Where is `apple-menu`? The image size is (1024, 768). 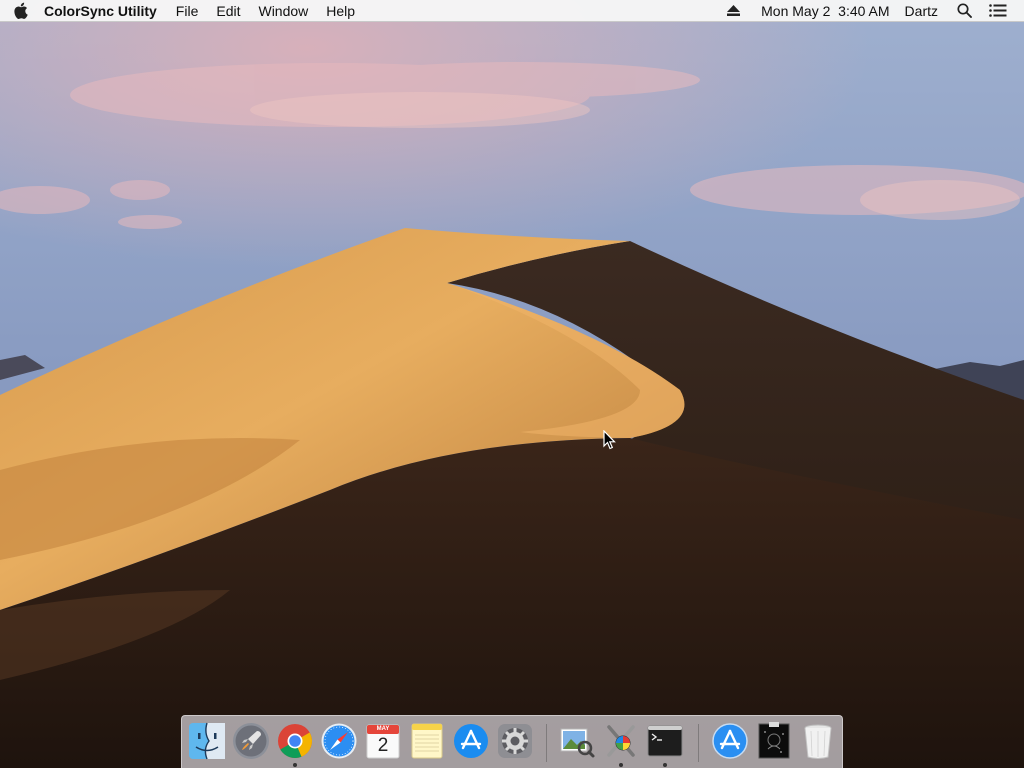 apple-menu is located at coordinates (20, 11).